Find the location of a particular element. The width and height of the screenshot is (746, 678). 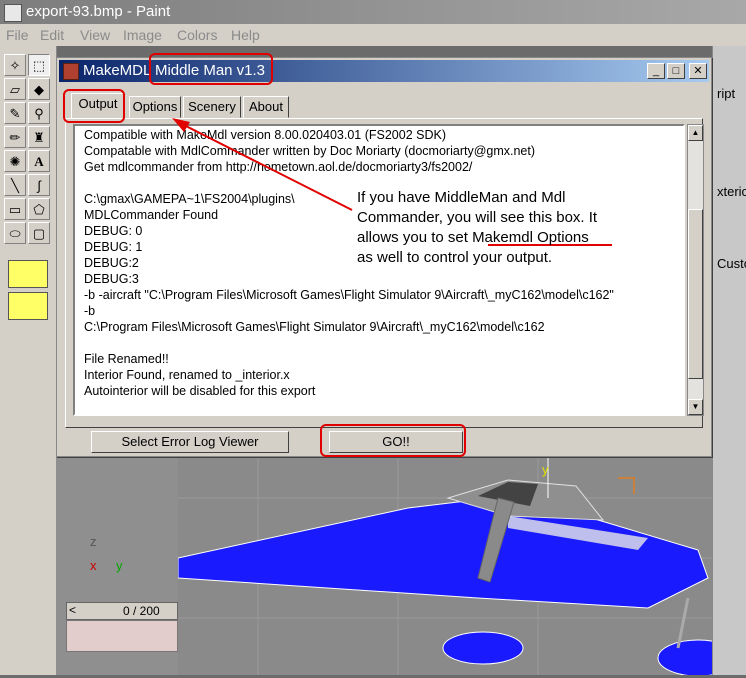

callout-line-3: allows you to set Makemdl Options is located at coordinates (473, 237).